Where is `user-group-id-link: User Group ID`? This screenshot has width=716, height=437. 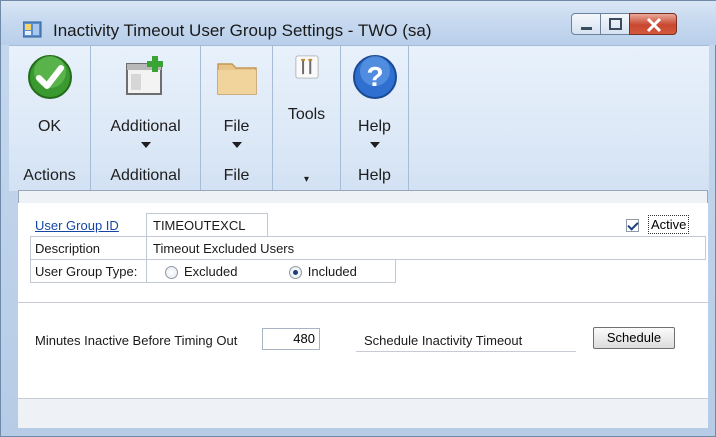 user-group-id-link: User Group ID is located at coordinates (77, 225).